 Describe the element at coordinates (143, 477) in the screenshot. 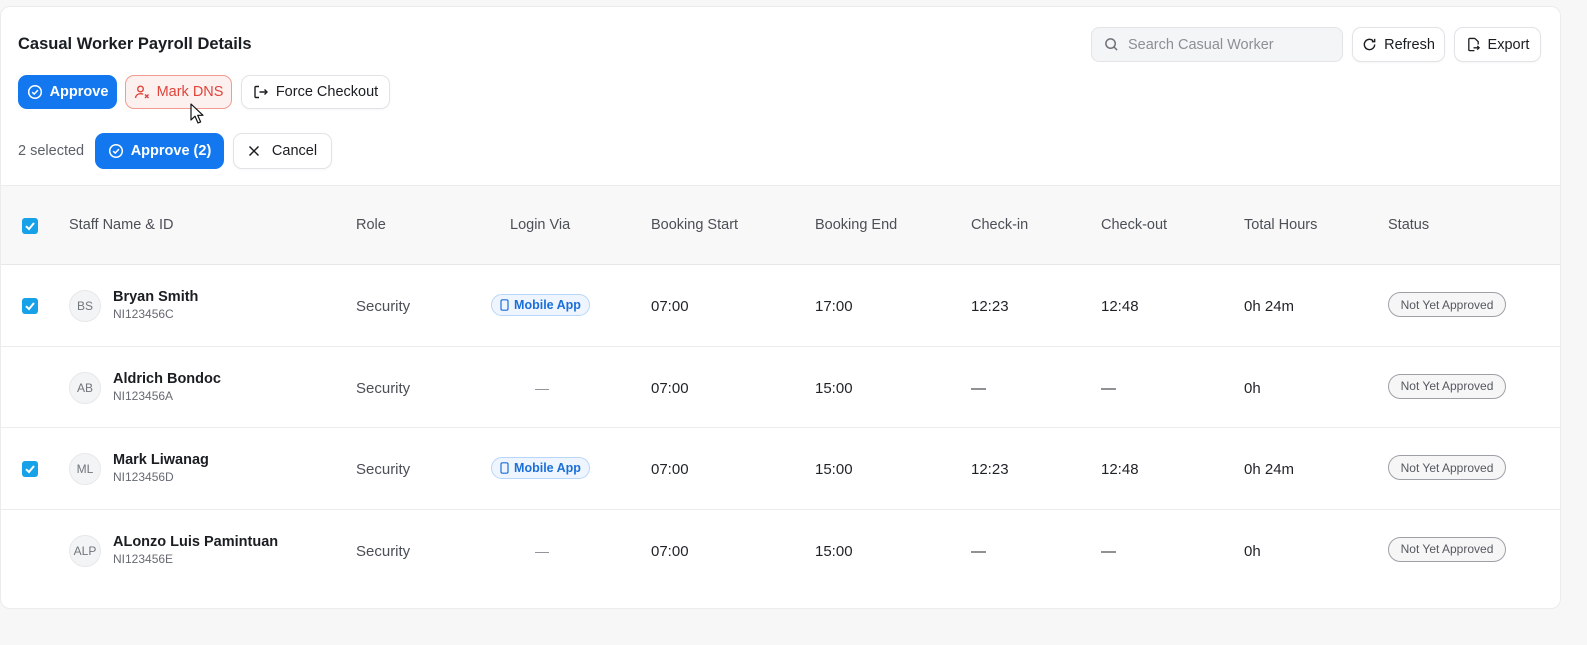

I see `staff-id: NI123456D` at that location.